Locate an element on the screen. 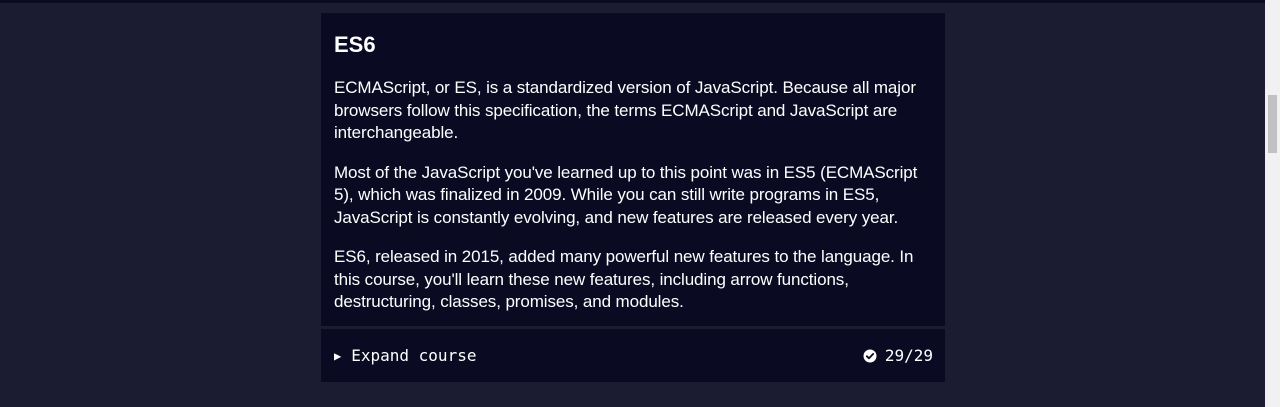 This screenshot has width=1280, height=407. course-footer: ▶ Expand course 29/29 is located at coordinates (633, 355).